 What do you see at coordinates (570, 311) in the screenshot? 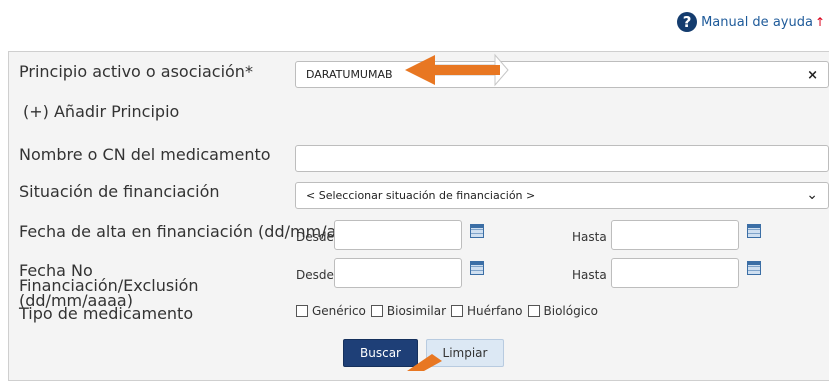
I see `checkbox-label: Biológico` at bounding box center [570, 311].